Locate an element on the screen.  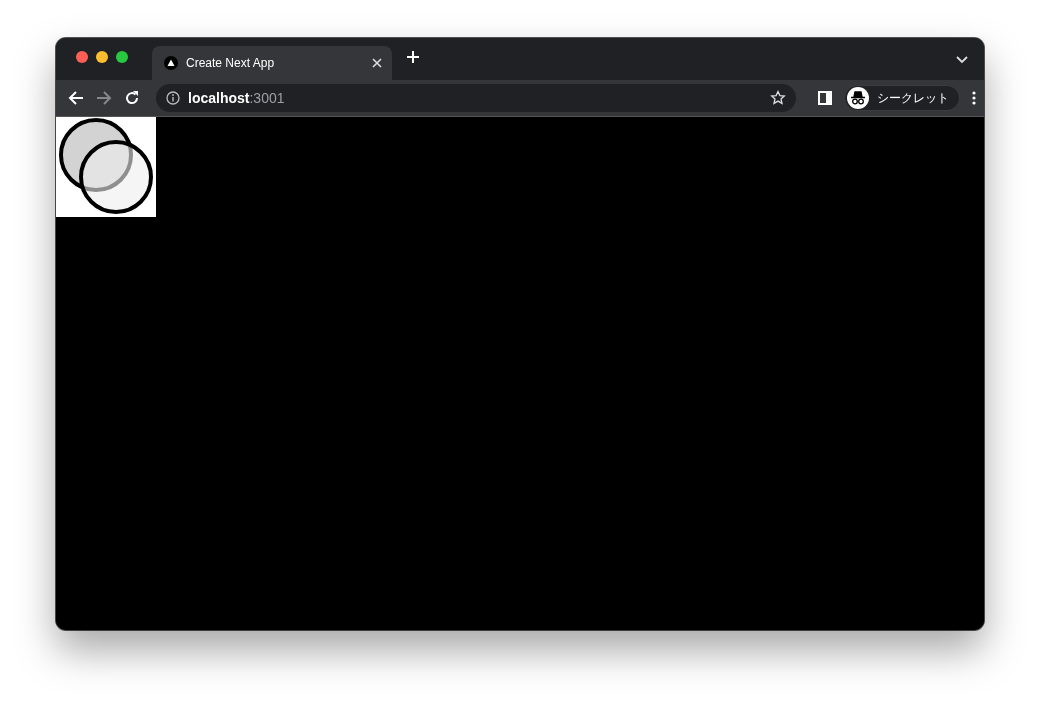
browser-tab: Create Next App is located at coordinates (272, 63).